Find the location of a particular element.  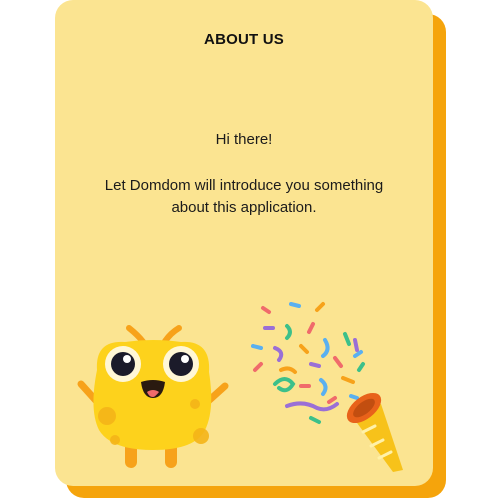

page-title: ABOUT US is located at coordinates (244, 39).